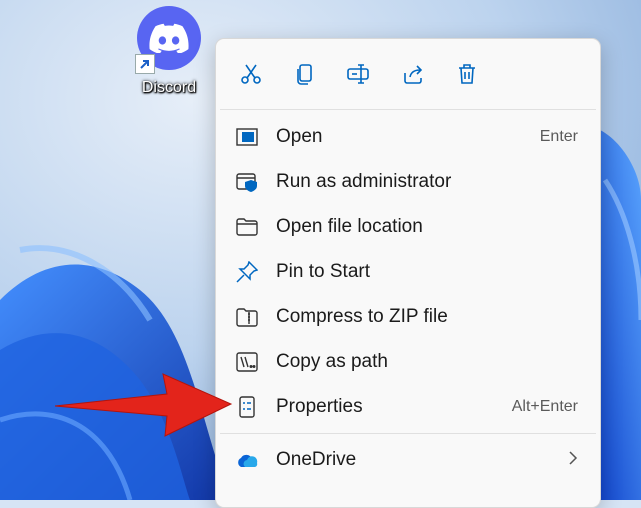 Image resolution: width=641 pixels, height=508 pixels. Describe the element at coordinates (408, 361) in the screenshot. I see `menu-item-copy-as-path: Copy as path` at that location.